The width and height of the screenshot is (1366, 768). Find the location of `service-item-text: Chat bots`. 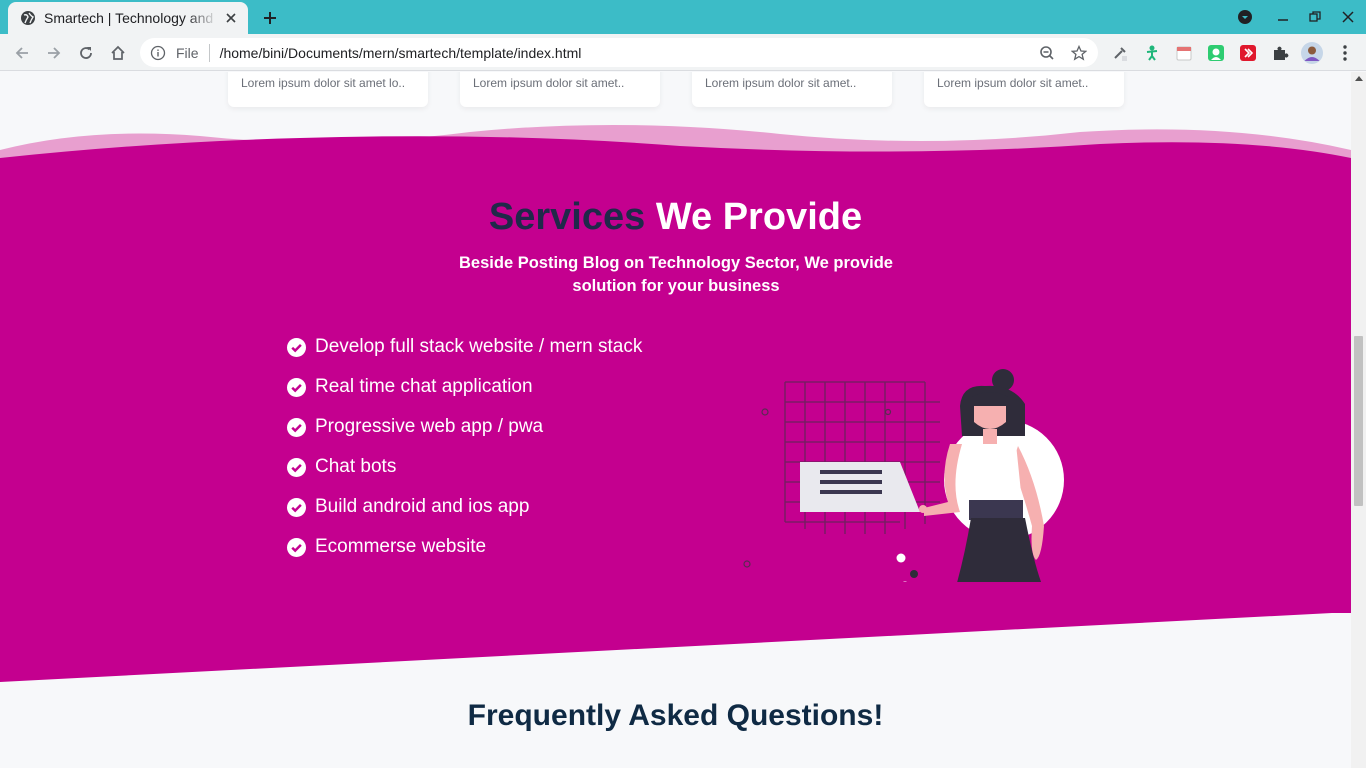

service-item-text: Chat bots is located at coordinates (356, 466).